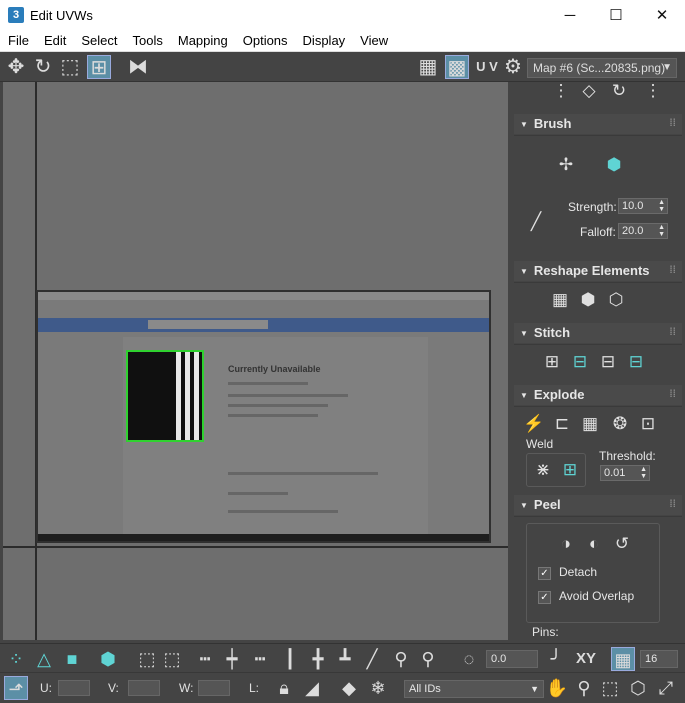 The width and height of the screenshot is (685, 703). What do you see at coordinates (659, 659) in the screenshot?
I see `grid-size-spinner: 16` at bounding box center [659, 659].